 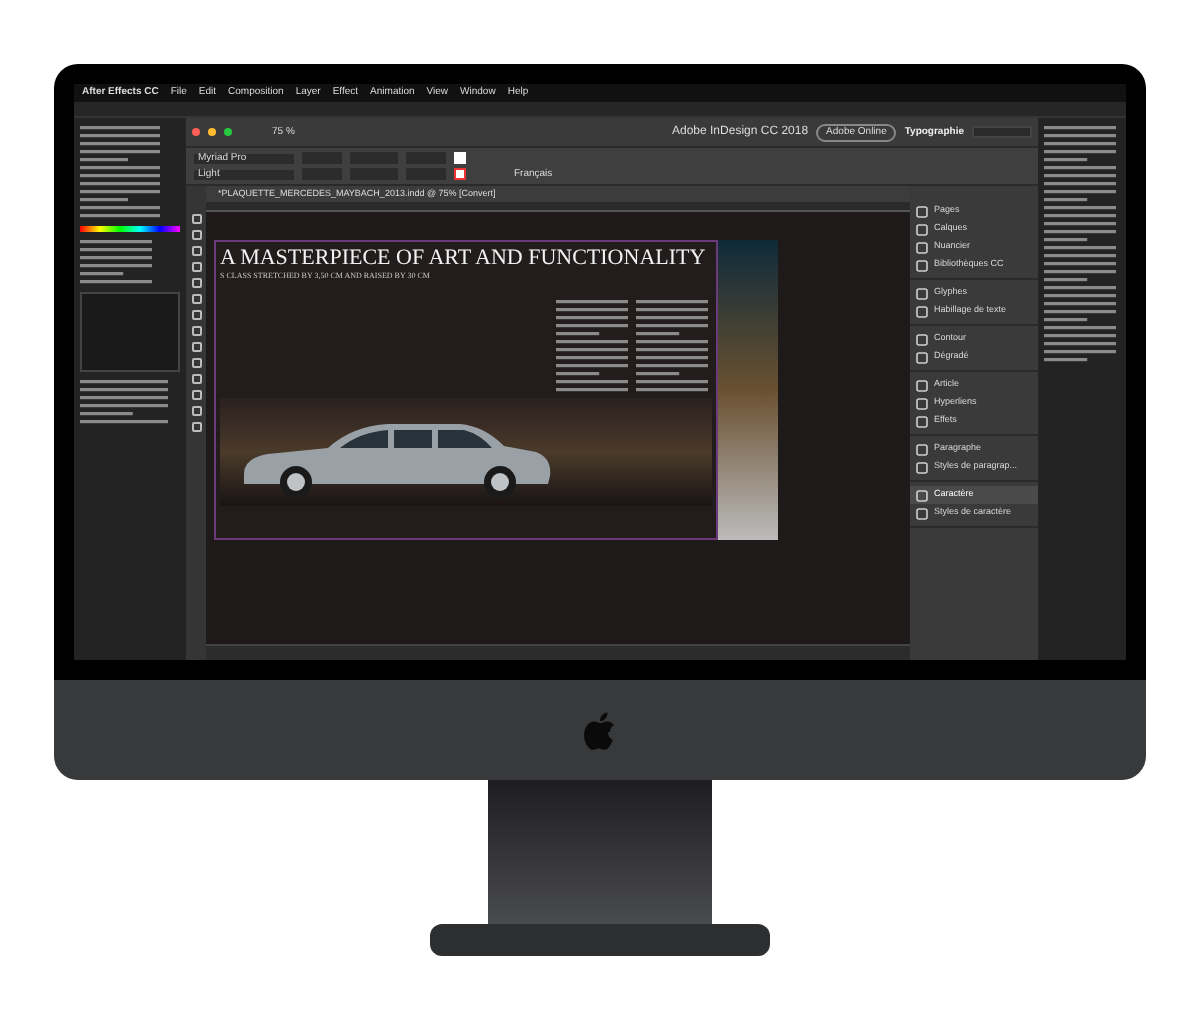 I want to click on color-spectrum-bar, so click(x=130, y=229).